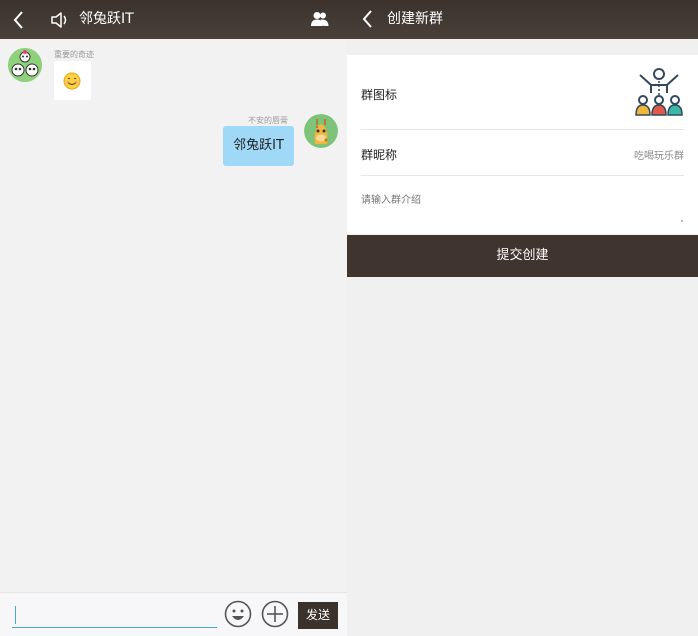 The image size is (698, 636). I want to click on plus-circle-icon, so click(275, 614).